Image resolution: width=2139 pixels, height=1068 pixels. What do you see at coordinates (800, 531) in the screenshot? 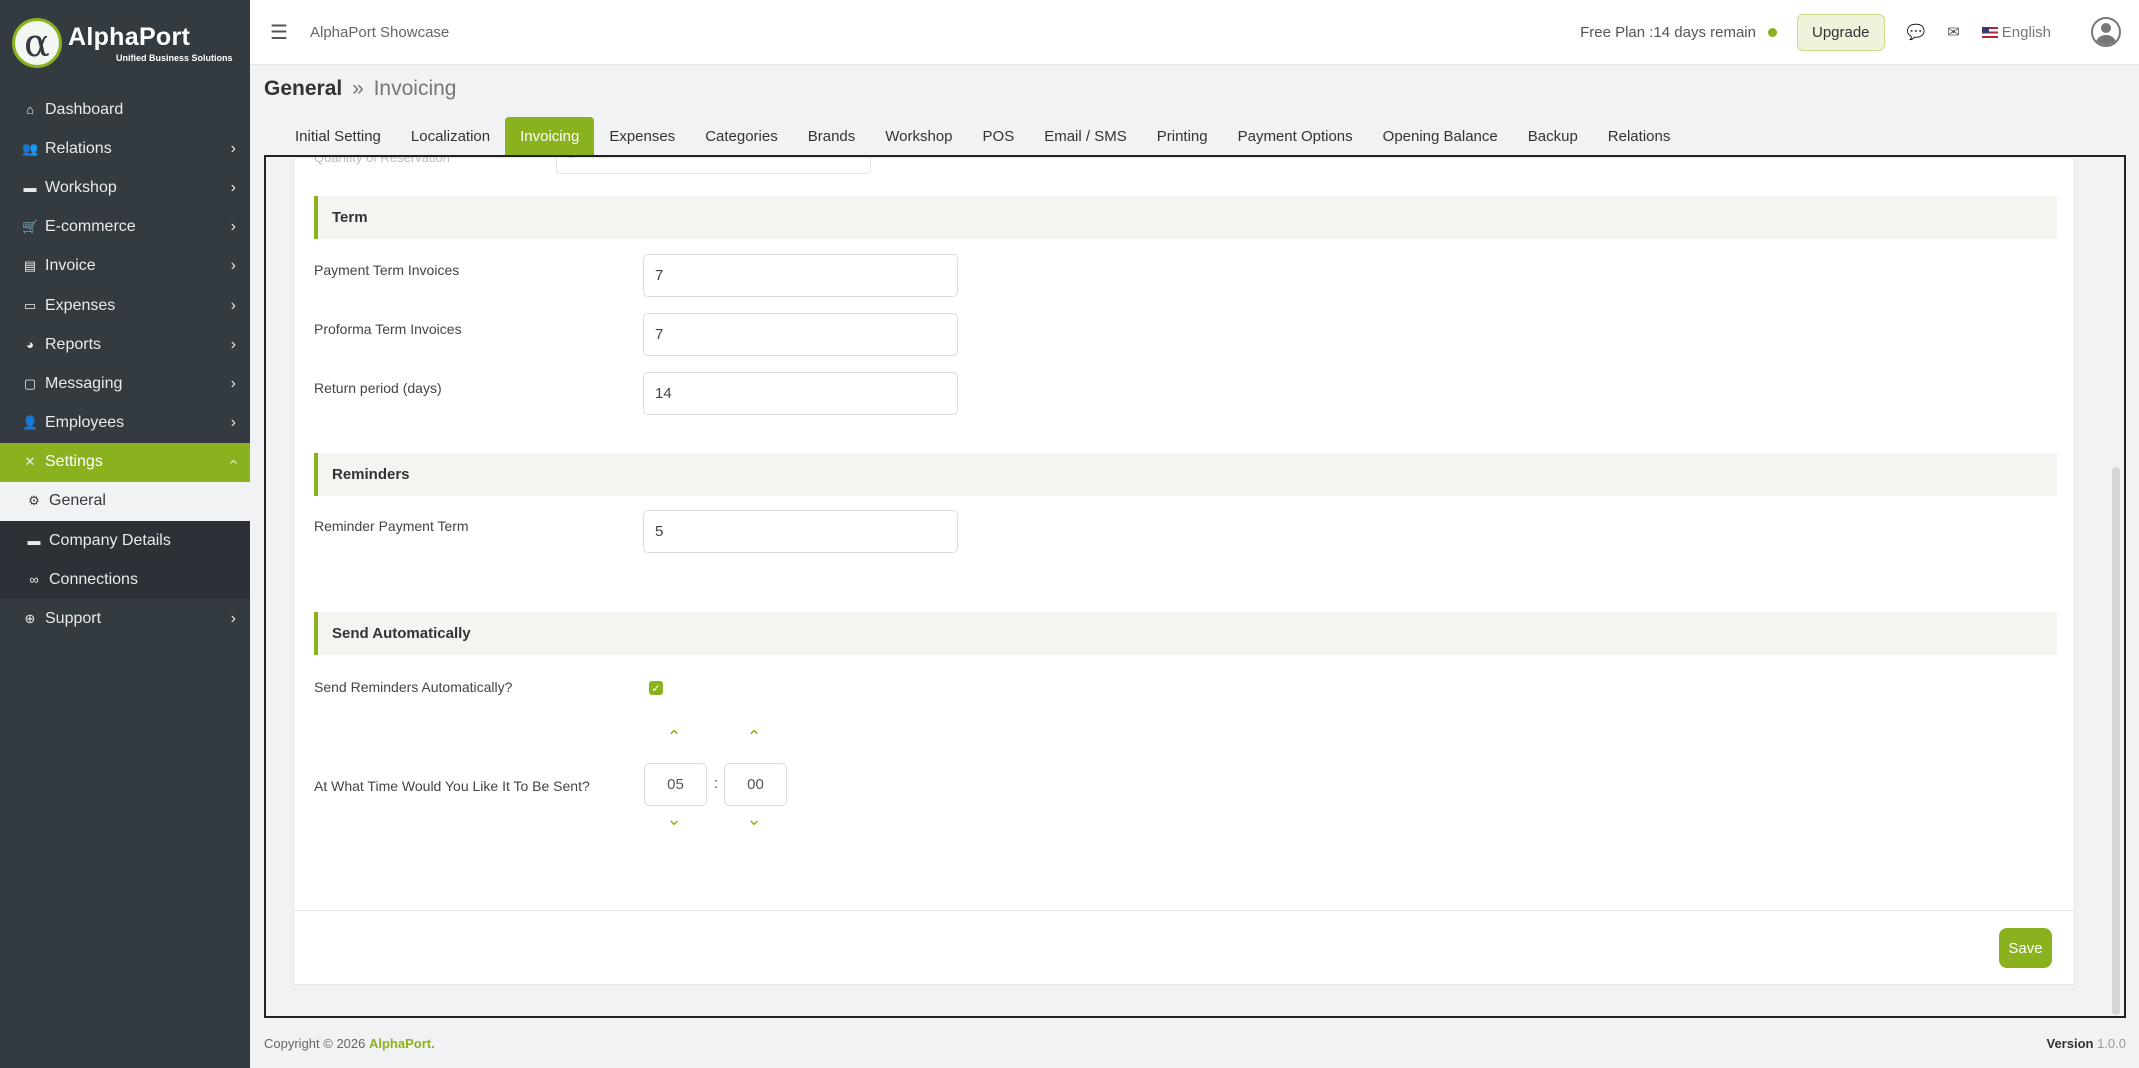
I see `reminder-payment-term-input` at bounding box center [800, 531].